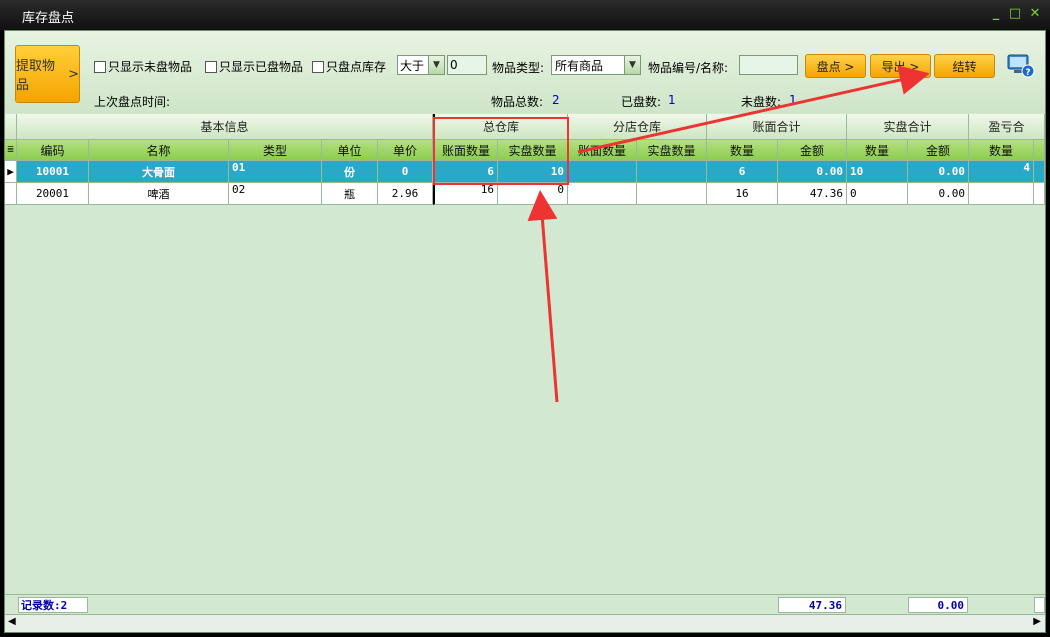  I want to click on arrow-to-carry-over-icon, so click(753, 109).